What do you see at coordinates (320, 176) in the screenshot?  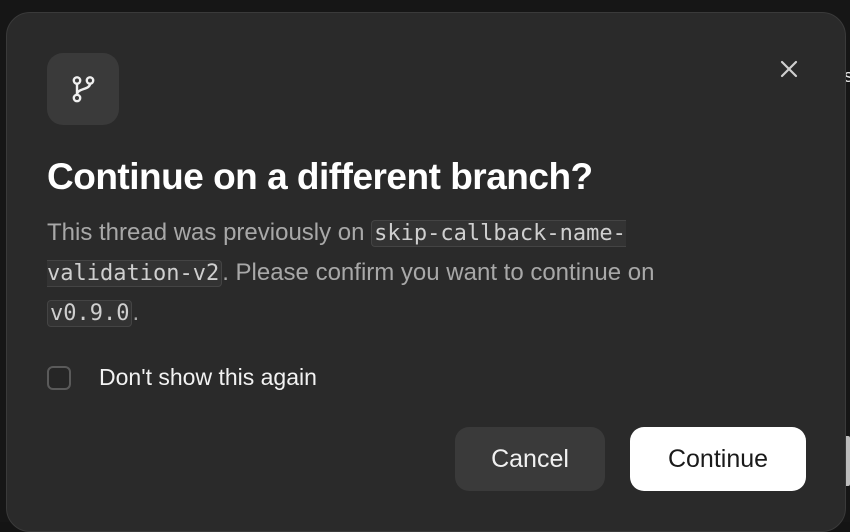 I see `dialog-title: Continue on a different branch?` at bounding box center [320, 176].